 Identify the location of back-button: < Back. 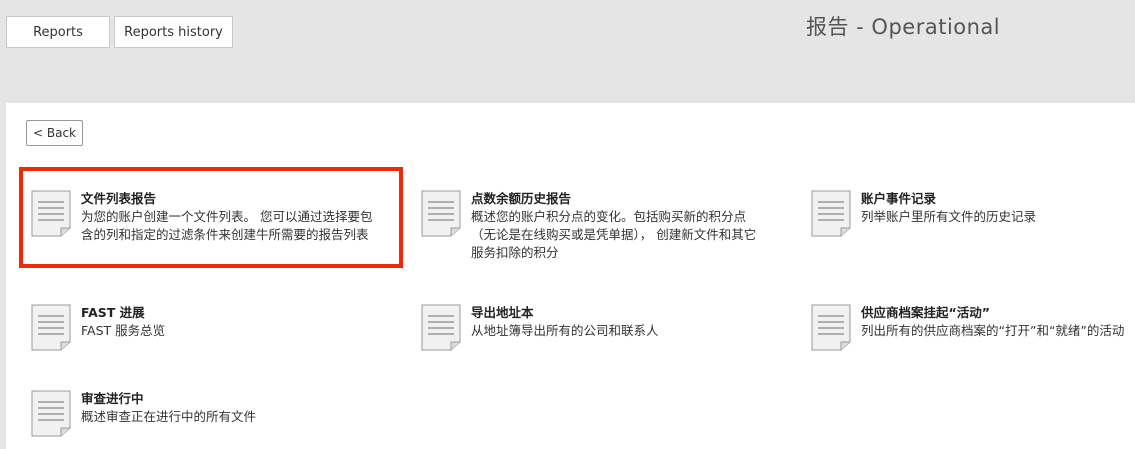
(55, 133).